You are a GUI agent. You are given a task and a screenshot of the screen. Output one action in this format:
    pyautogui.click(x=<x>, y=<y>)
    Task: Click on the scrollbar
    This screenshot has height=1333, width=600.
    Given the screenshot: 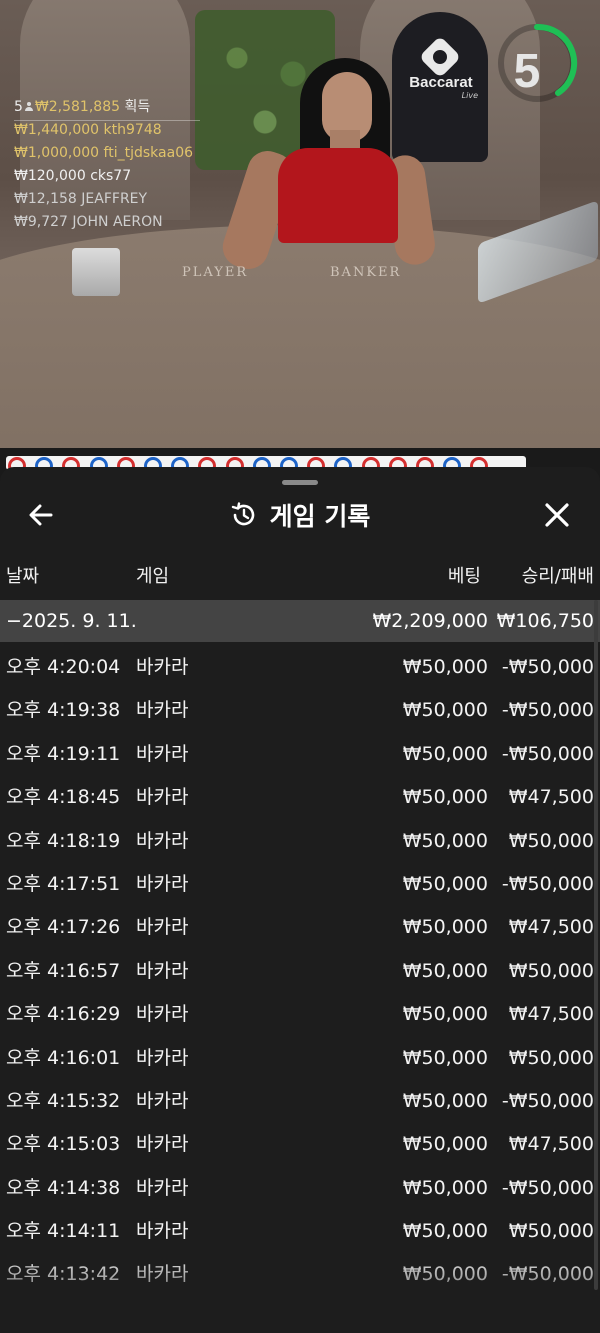 What is the action you would take?
    pyautogui.click(x=596, y=945)
    